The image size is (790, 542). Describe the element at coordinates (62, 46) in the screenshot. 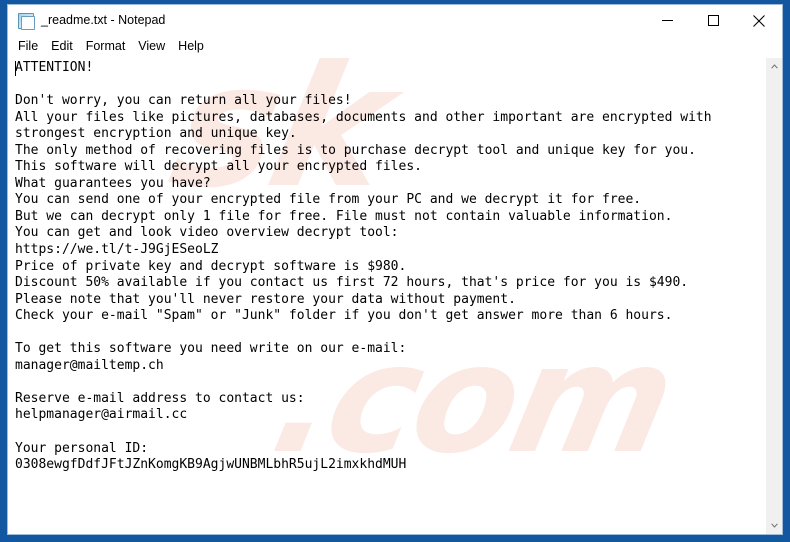

I see `menu-item-edit: Edit` at that location.